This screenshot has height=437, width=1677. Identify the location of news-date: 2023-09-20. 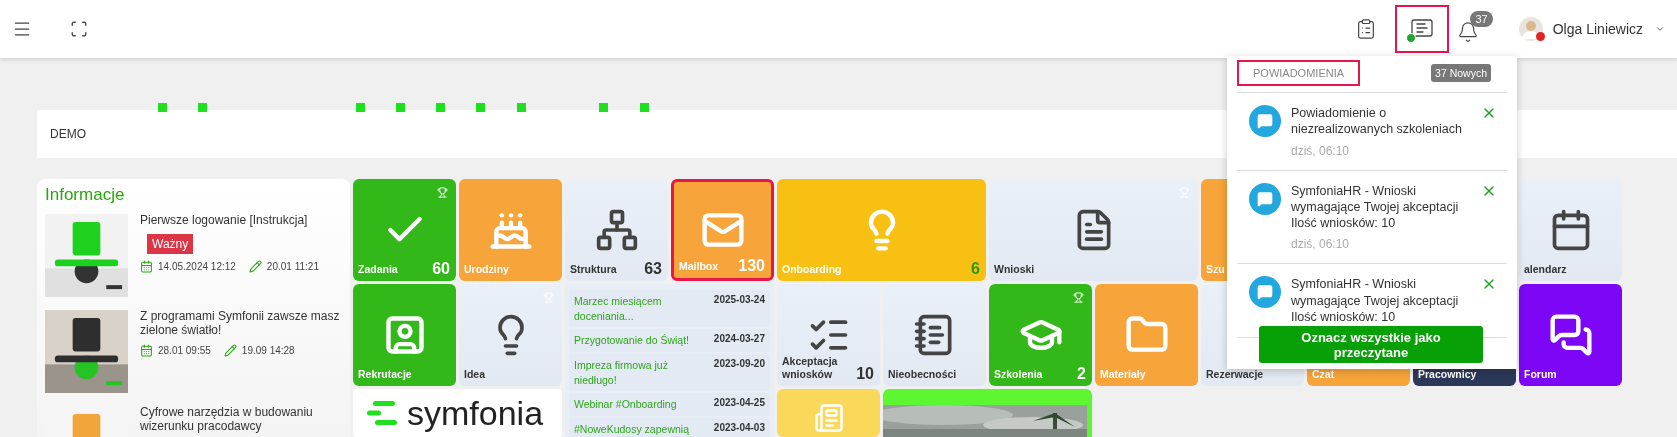
(739, 365).